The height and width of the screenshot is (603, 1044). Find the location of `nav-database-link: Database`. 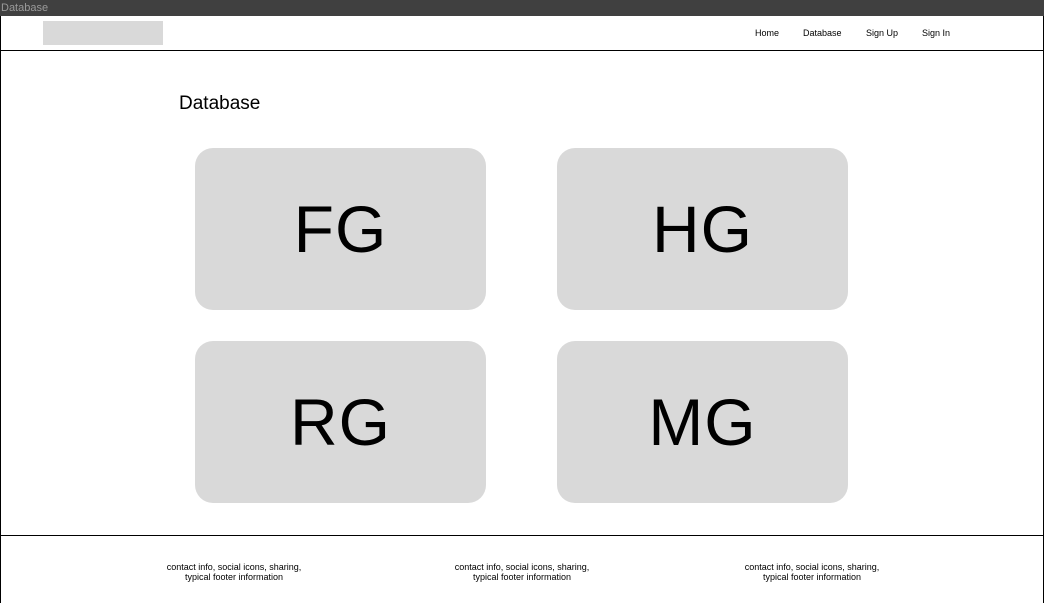

nav-database-link: Database is located at coordinates (822, 33).